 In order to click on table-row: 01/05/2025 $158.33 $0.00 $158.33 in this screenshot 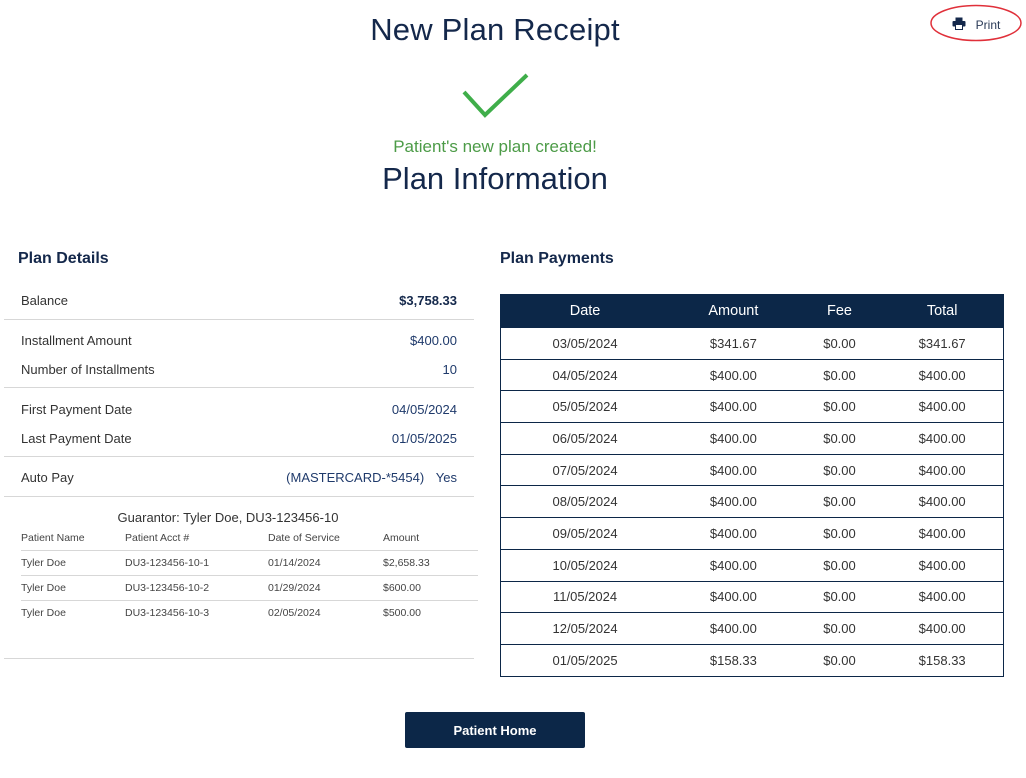, I will do `click(752, 660)`.